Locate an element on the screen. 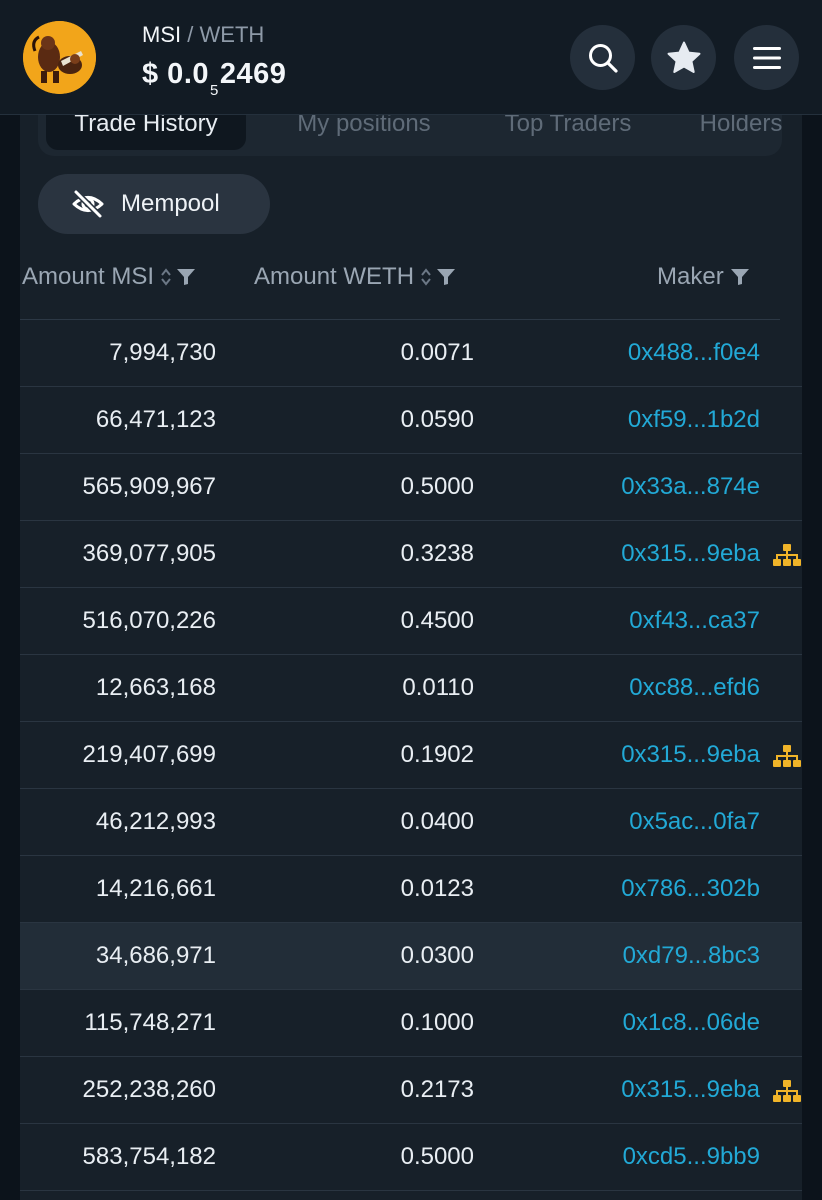  search-button is located at coordinates (602, 57).